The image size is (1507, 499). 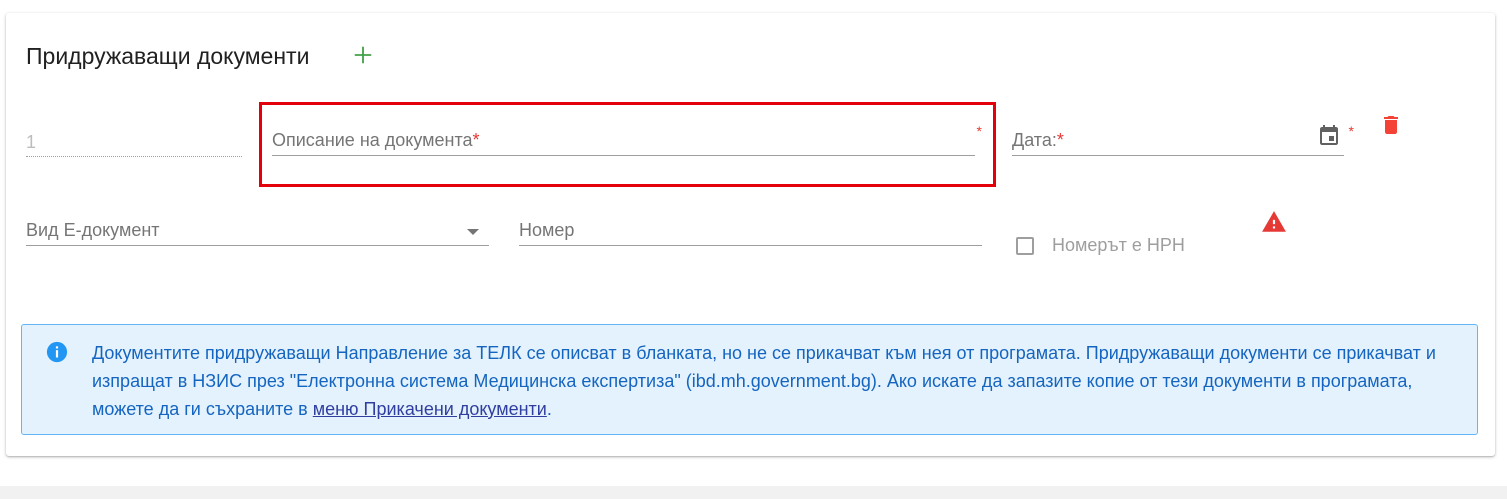 I want to click on trash-icon, so click(x=1391, y=125).